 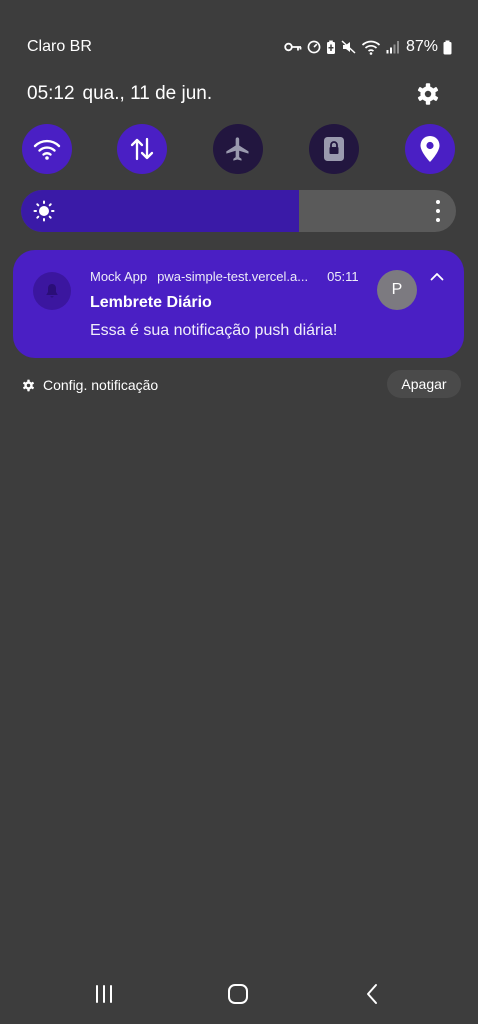 What do you see at coordinates (160, 211) in the screenshot?
I see `brightness-level-fill` at bounding box center [160, 211].